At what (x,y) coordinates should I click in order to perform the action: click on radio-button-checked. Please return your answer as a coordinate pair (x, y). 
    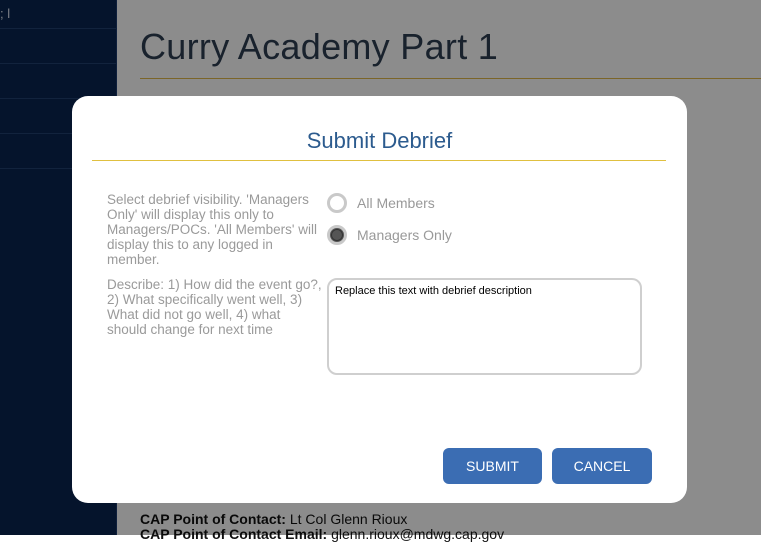
    Looking at the image, I should click on (337, 235).